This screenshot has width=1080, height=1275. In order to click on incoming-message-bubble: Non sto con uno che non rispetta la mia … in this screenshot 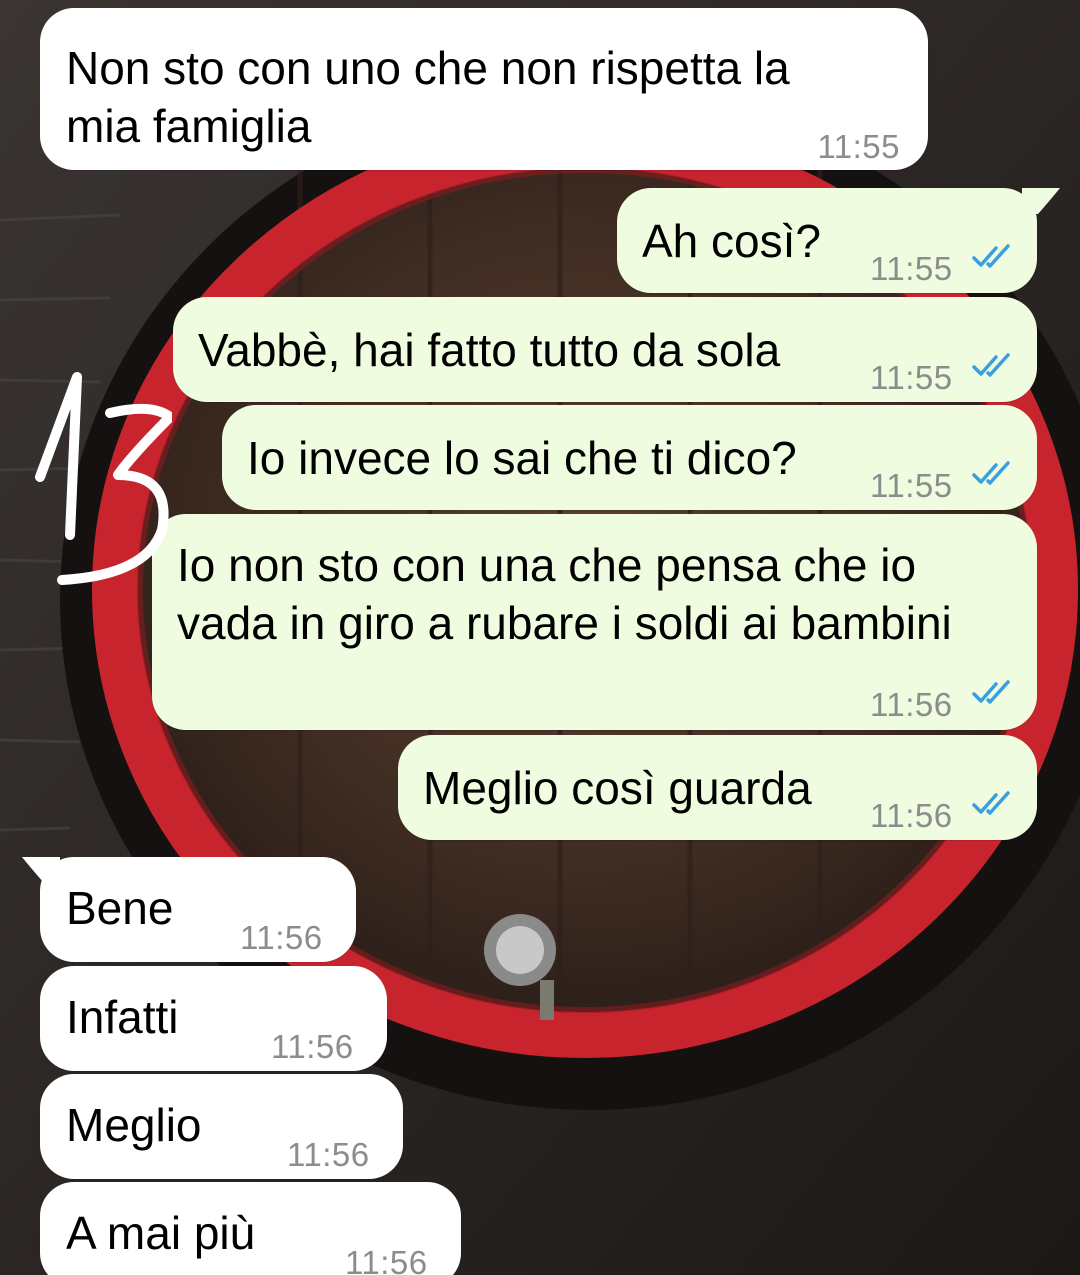, I will do `click(484, 89)`.